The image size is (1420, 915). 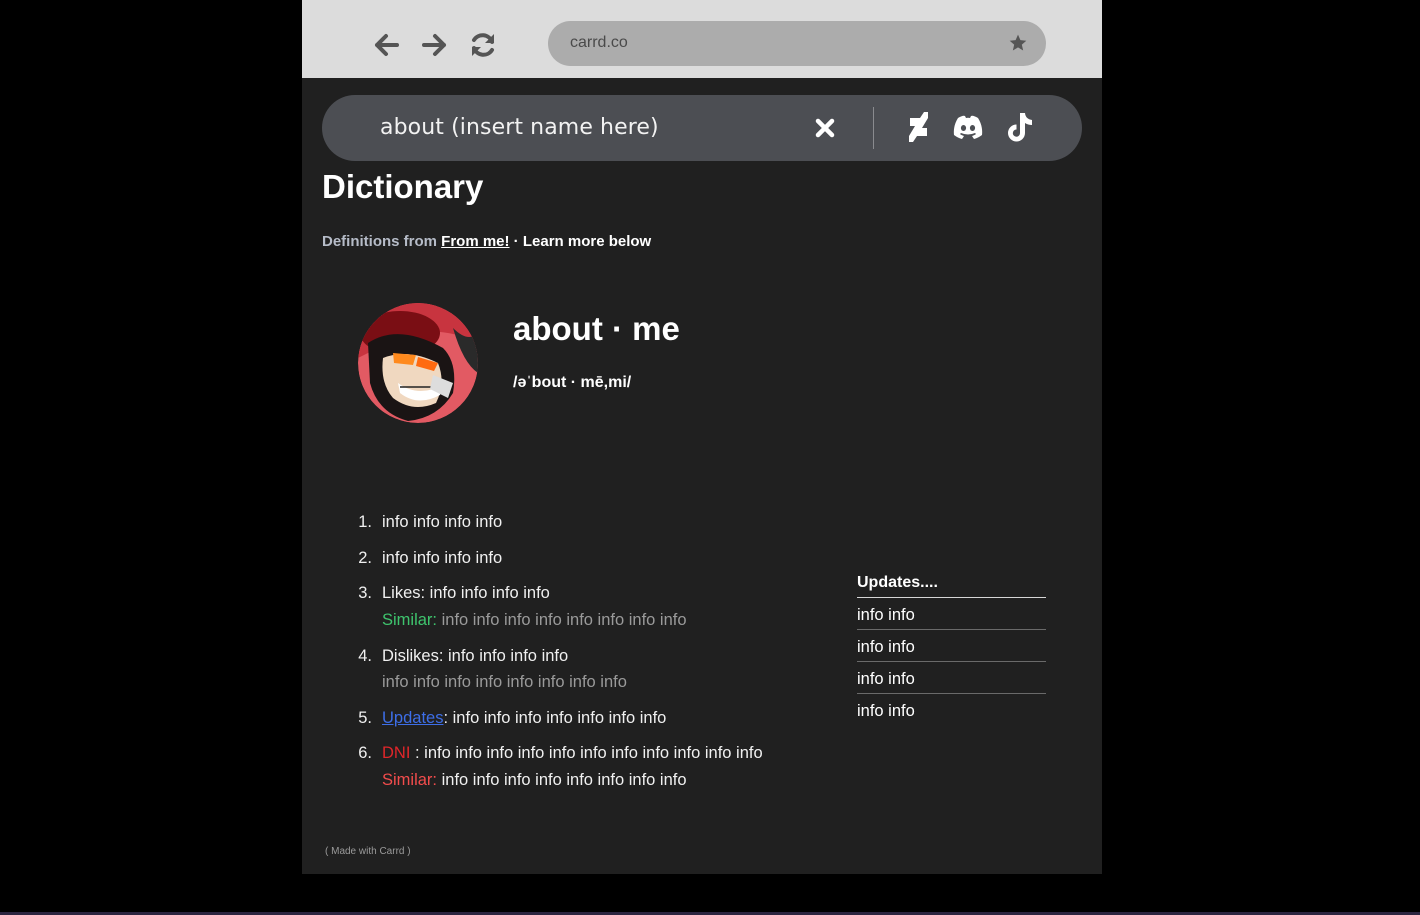 What do you see at coordinates (519, 127) in the screenshot?
I see `search-query: about (insert name here)` at bounding box center [519, 127].